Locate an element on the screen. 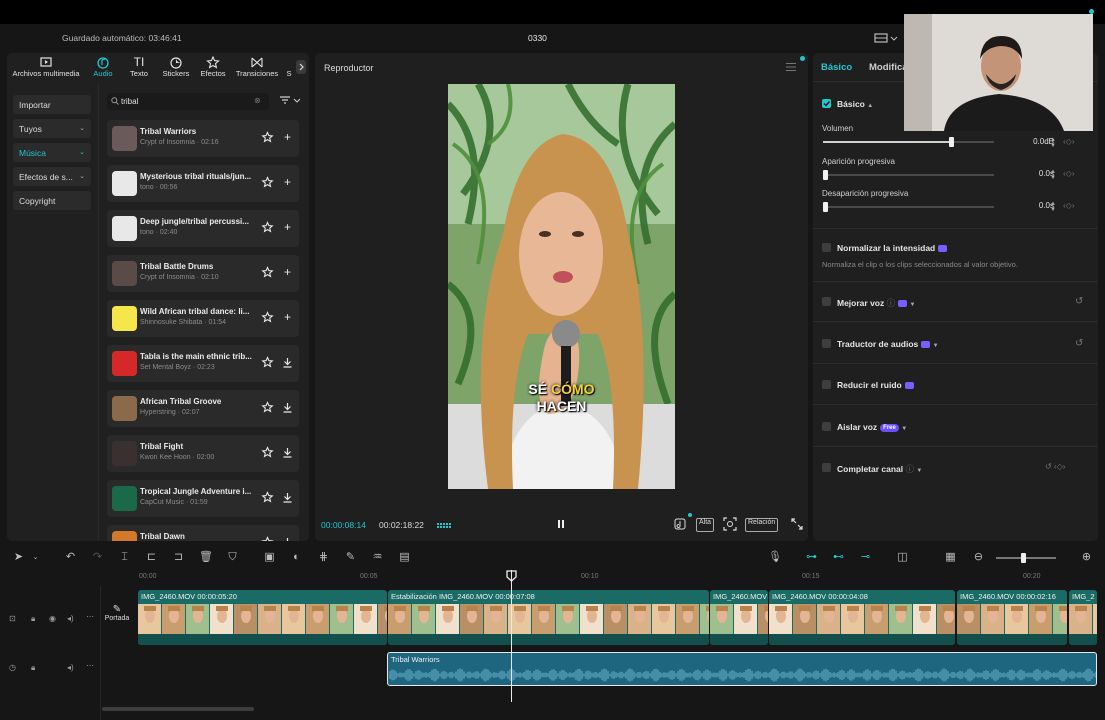  adjust-icon: ⋕ is located at coordinates (323, 557).